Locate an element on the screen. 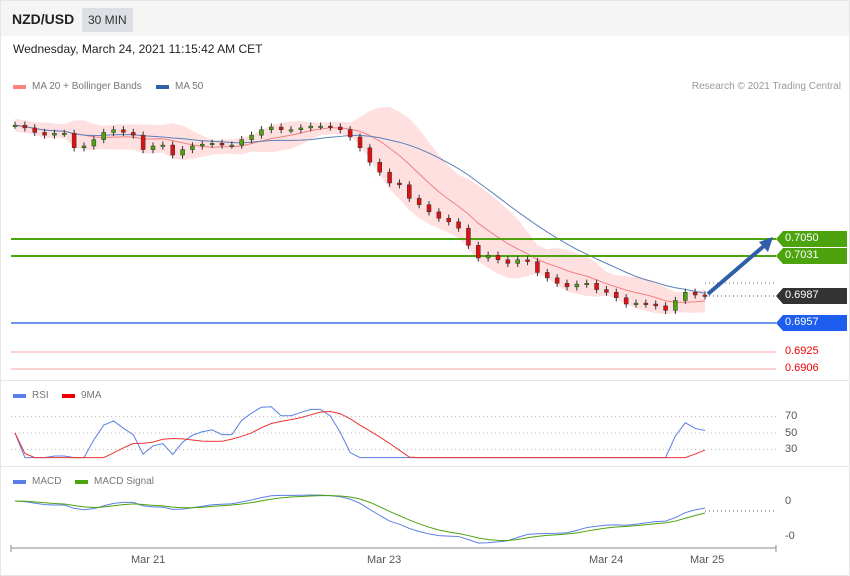 This screenshot has width=850, height=576. level-r2: 0.7050 is located at coordinates (802, 238).